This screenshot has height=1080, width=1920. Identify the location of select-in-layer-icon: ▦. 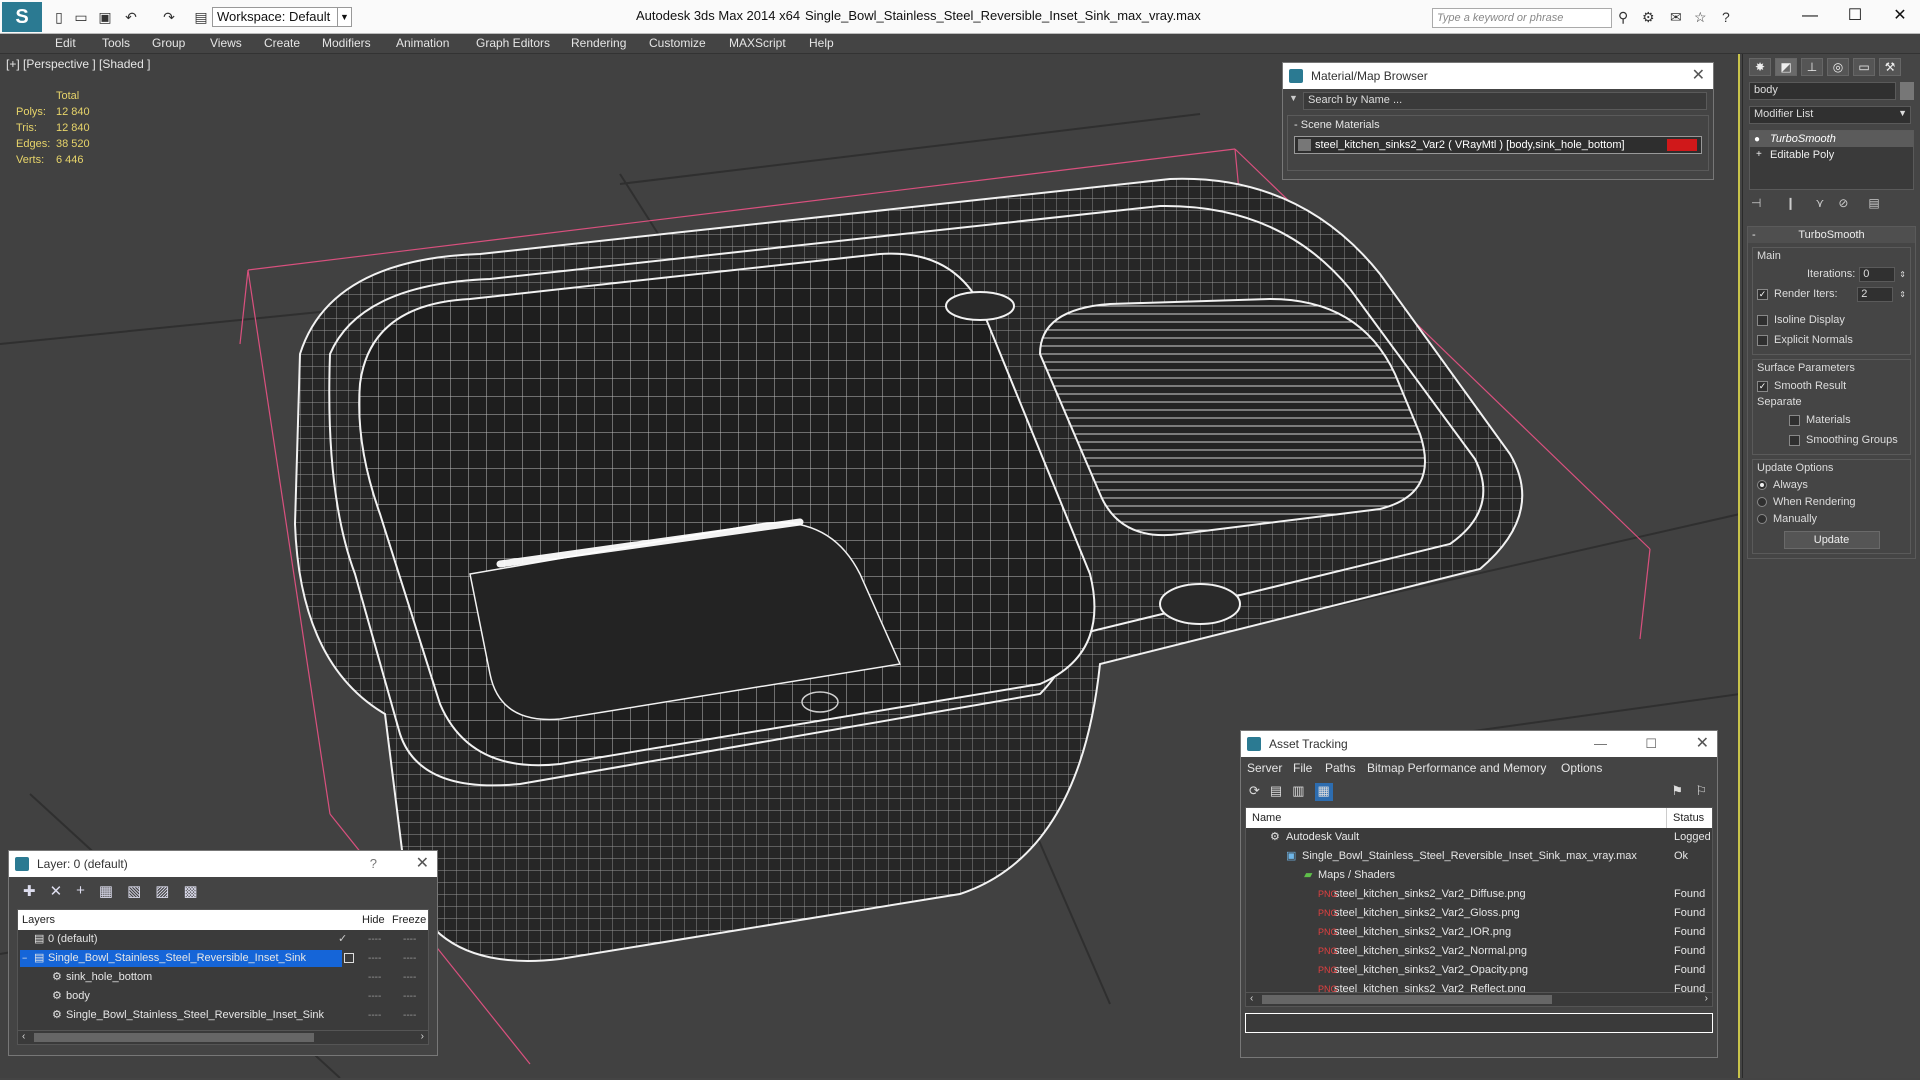
(106, 891).